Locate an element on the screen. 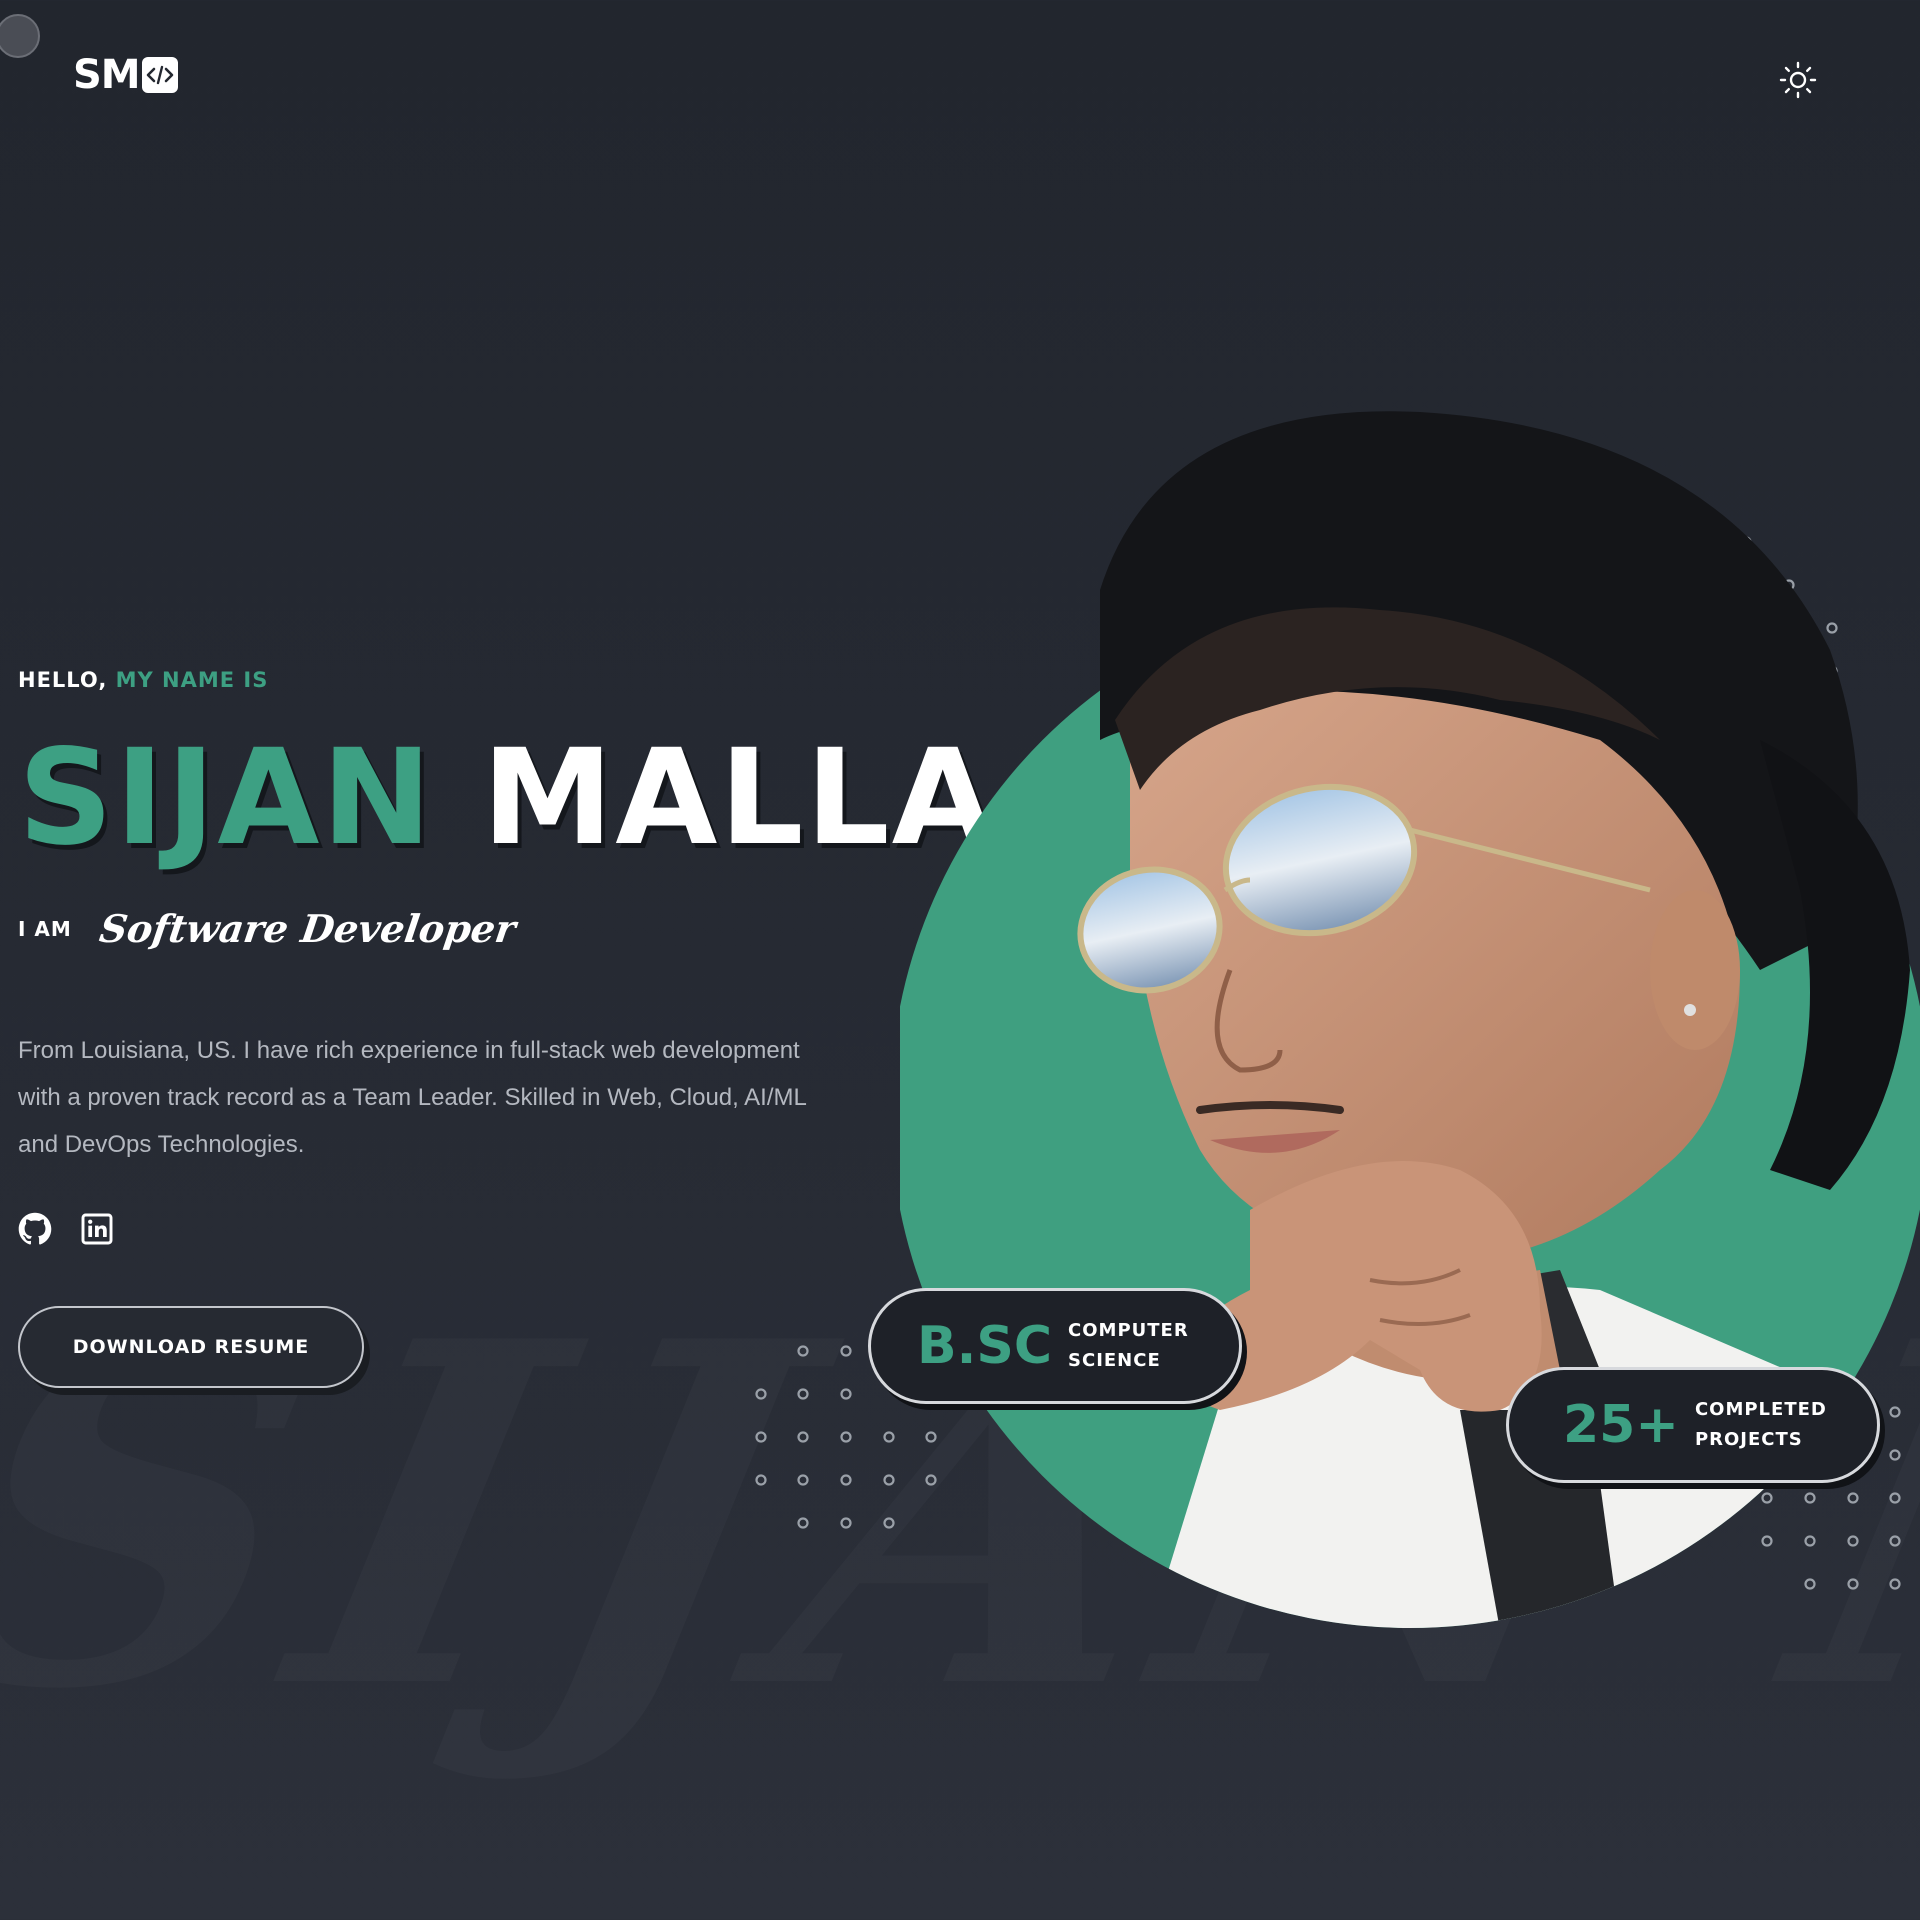 This screenshot has width=1920, height=1920. theme-toggle-button is located at coordinates (1798, 80).